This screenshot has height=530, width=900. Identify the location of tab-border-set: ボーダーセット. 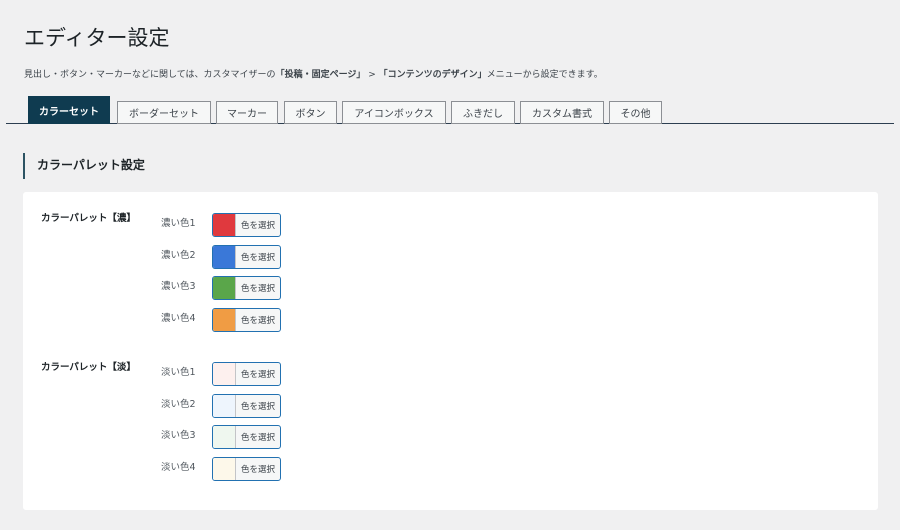
(164, 112).